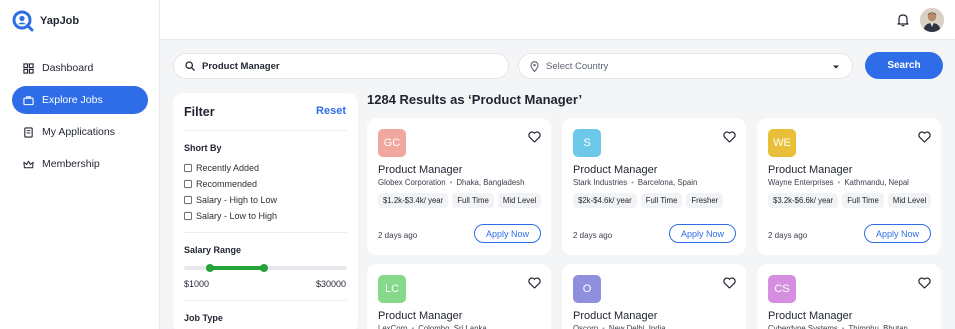 Image resolution: width=955 pixels, height=329 pixels. What do you see at coordinates (28, 68) in the screenshot?
I see `grid-icon` at bounding box center [28, 68].